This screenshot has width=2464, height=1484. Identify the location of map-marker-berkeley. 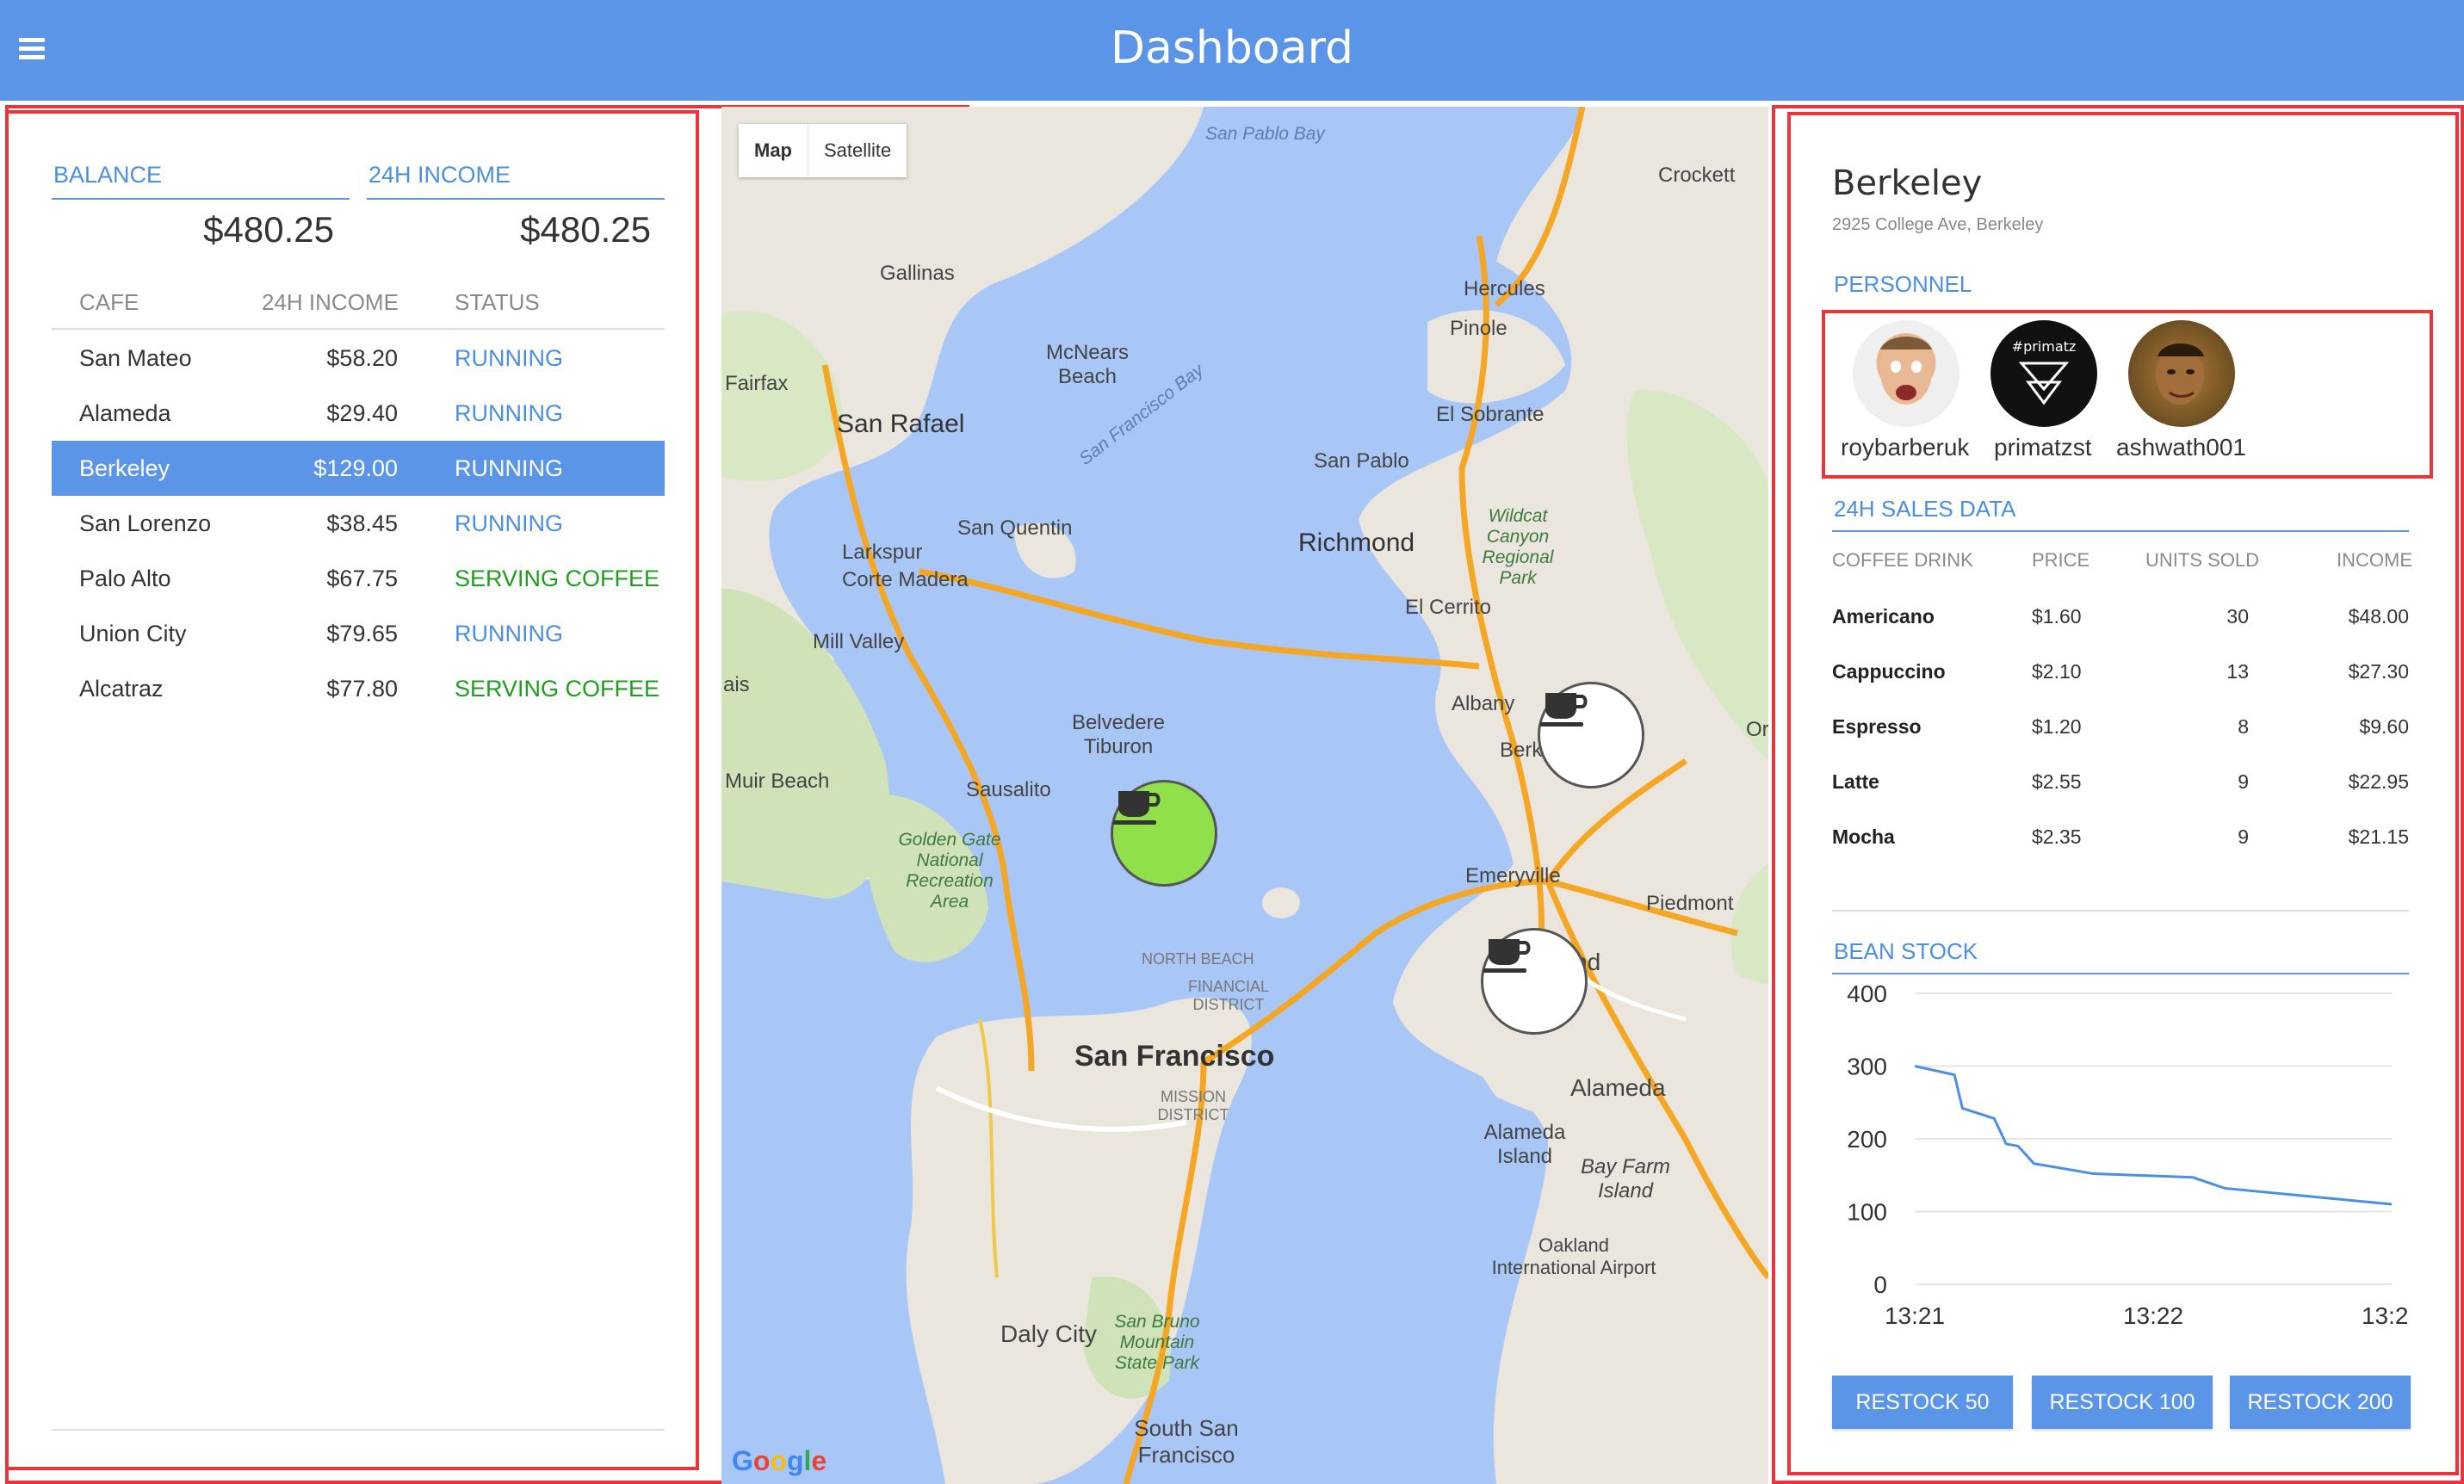
(1591, 735).